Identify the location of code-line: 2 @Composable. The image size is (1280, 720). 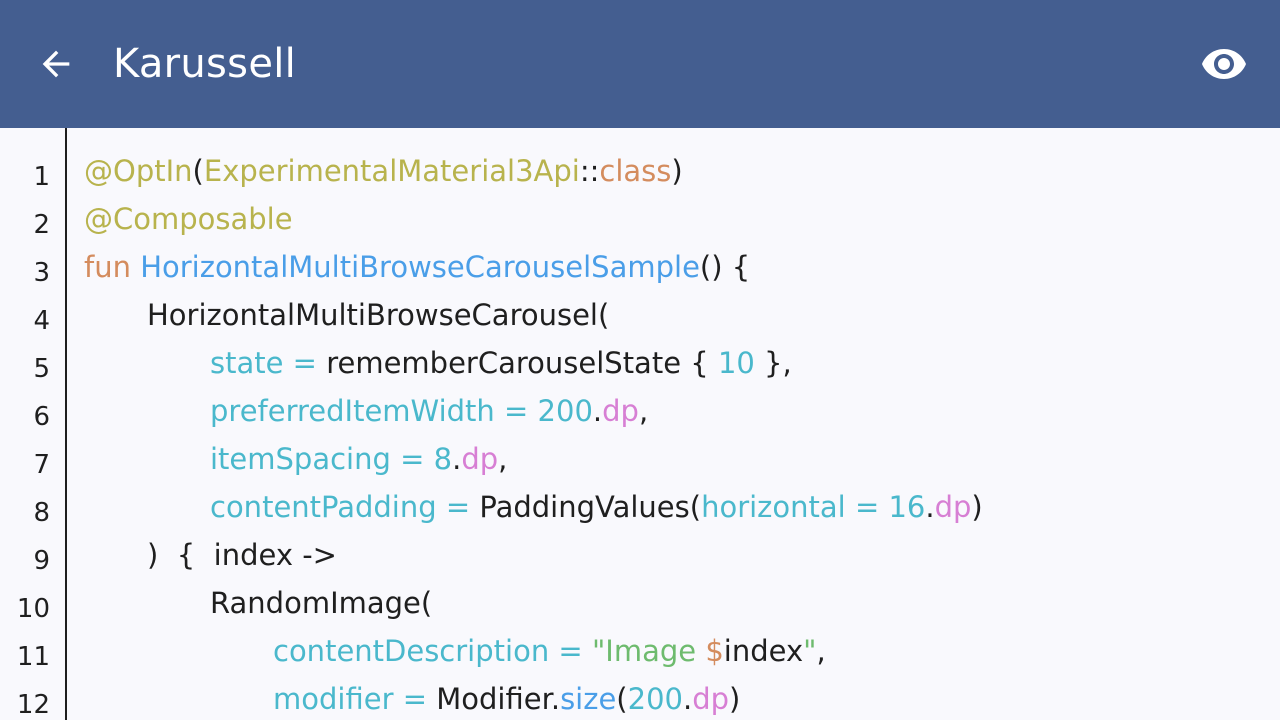
(640, 216).